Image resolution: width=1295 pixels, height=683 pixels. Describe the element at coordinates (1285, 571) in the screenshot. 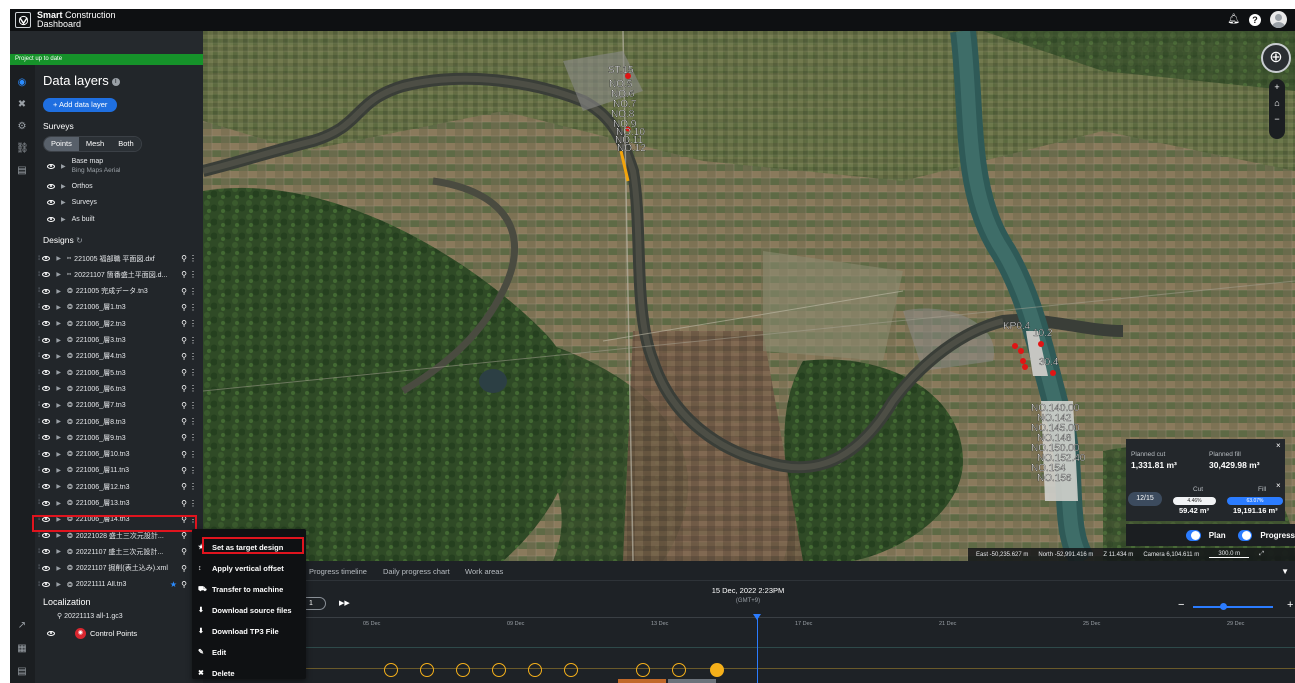

I see `chevron-down-icon: ▼` at that location.